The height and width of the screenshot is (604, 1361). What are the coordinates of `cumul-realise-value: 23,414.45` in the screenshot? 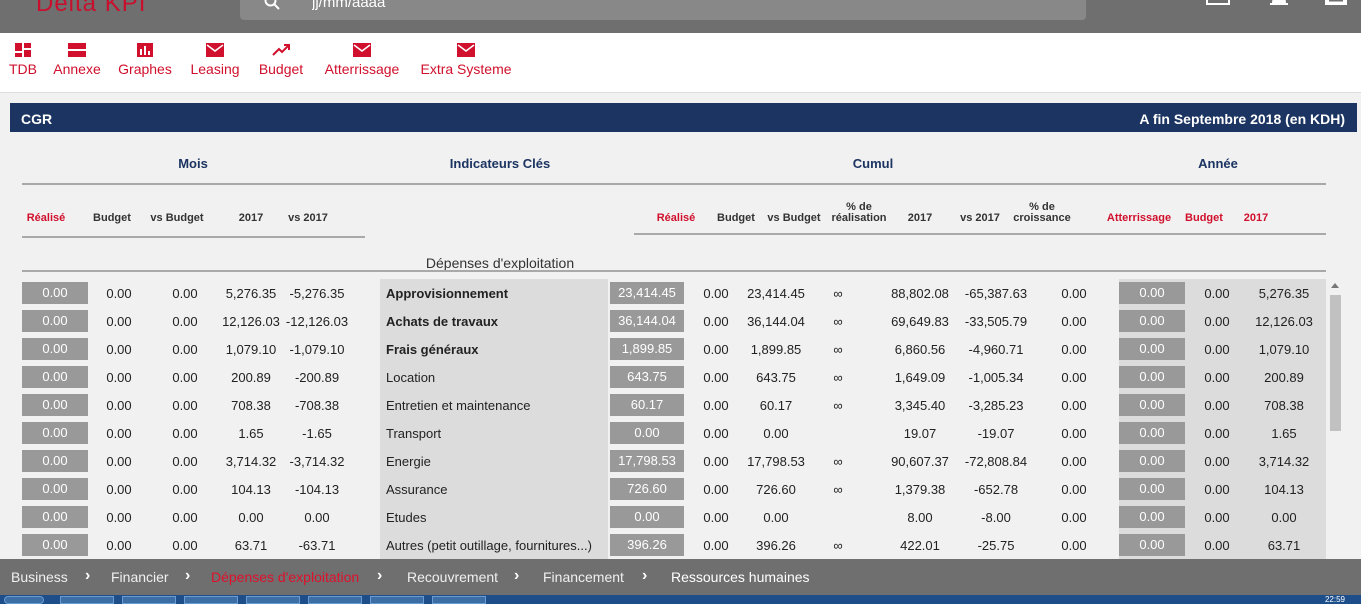 It's located at (647, 293).